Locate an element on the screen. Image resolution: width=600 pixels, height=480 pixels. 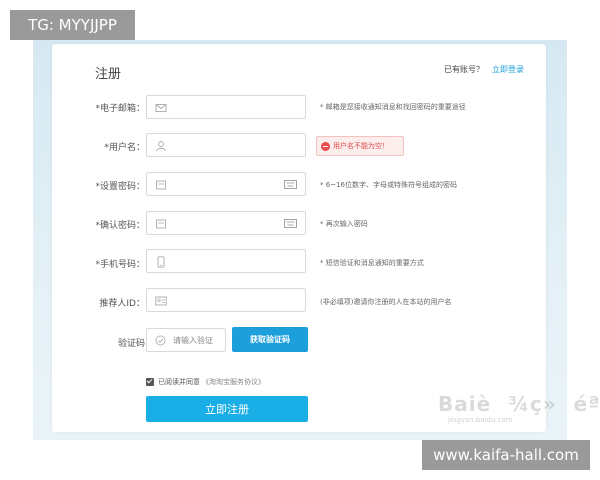
phone-icon is located at coordinates (161, 262).